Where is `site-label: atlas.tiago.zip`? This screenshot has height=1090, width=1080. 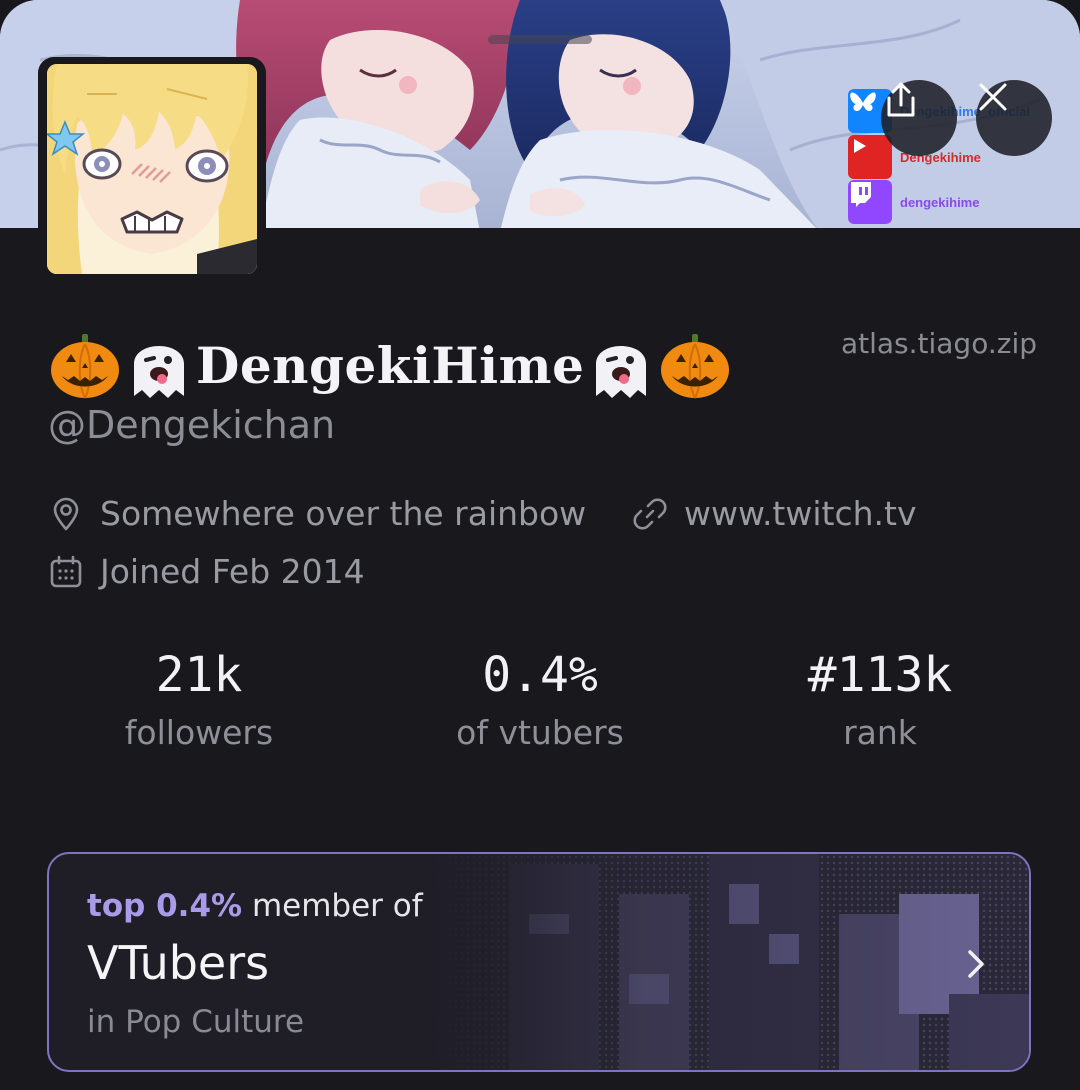
site-label: atlas.tiago.zip is located at coordinates (939, 343).